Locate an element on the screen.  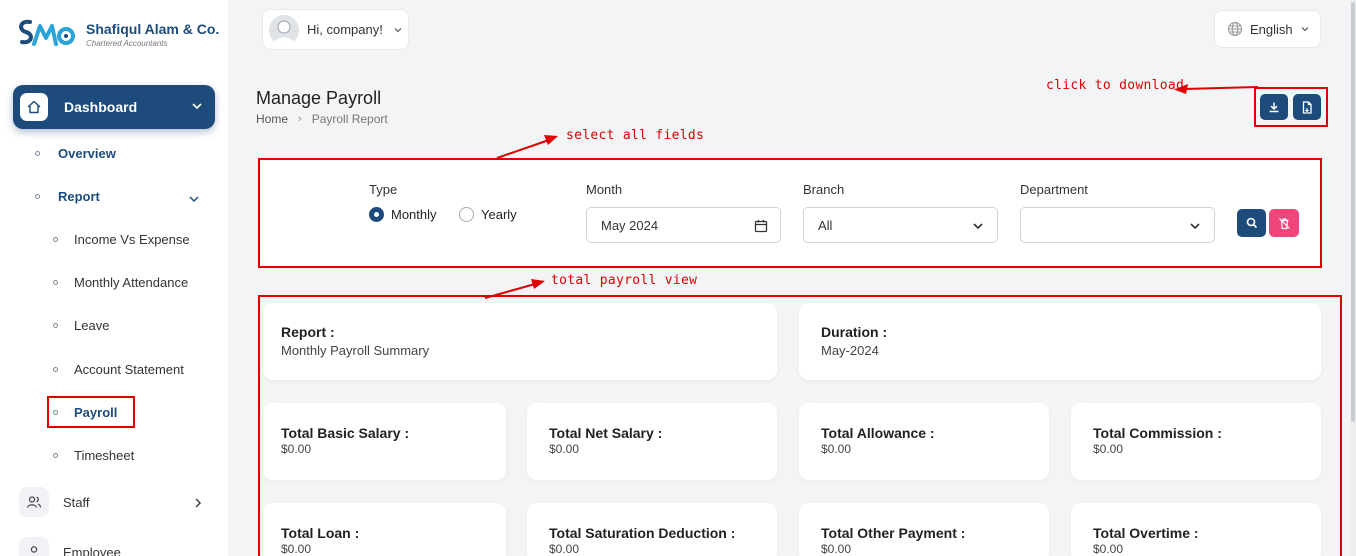
sidebar-item-monthly-attendance: Monthly Attendance is located at coordinates (120, 282).